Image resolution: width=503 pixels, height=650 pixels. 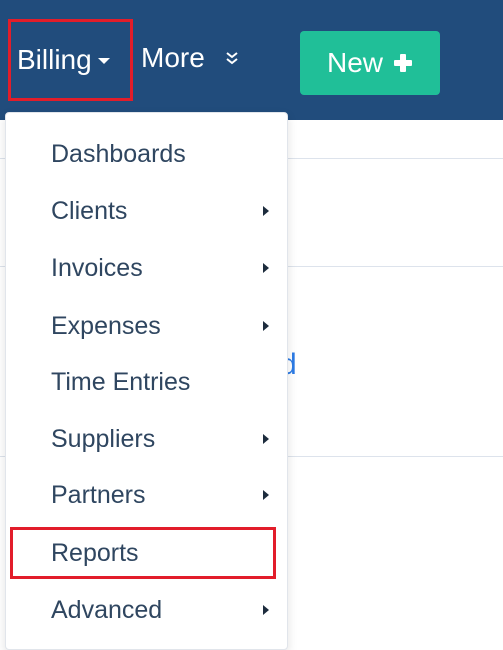 I want to click on menu-item-label: Reports, so click(x=95, y=552).